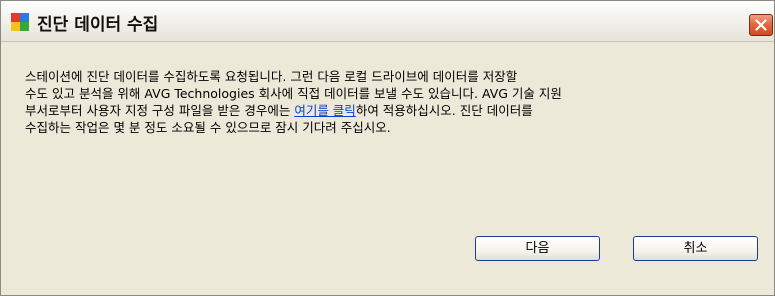 The height and width of the screenshot is (296, 775). What do you see at coordinates (20, 22) in the screenshot?
I see `avg-app-icon` at bounding box center [20, 22].